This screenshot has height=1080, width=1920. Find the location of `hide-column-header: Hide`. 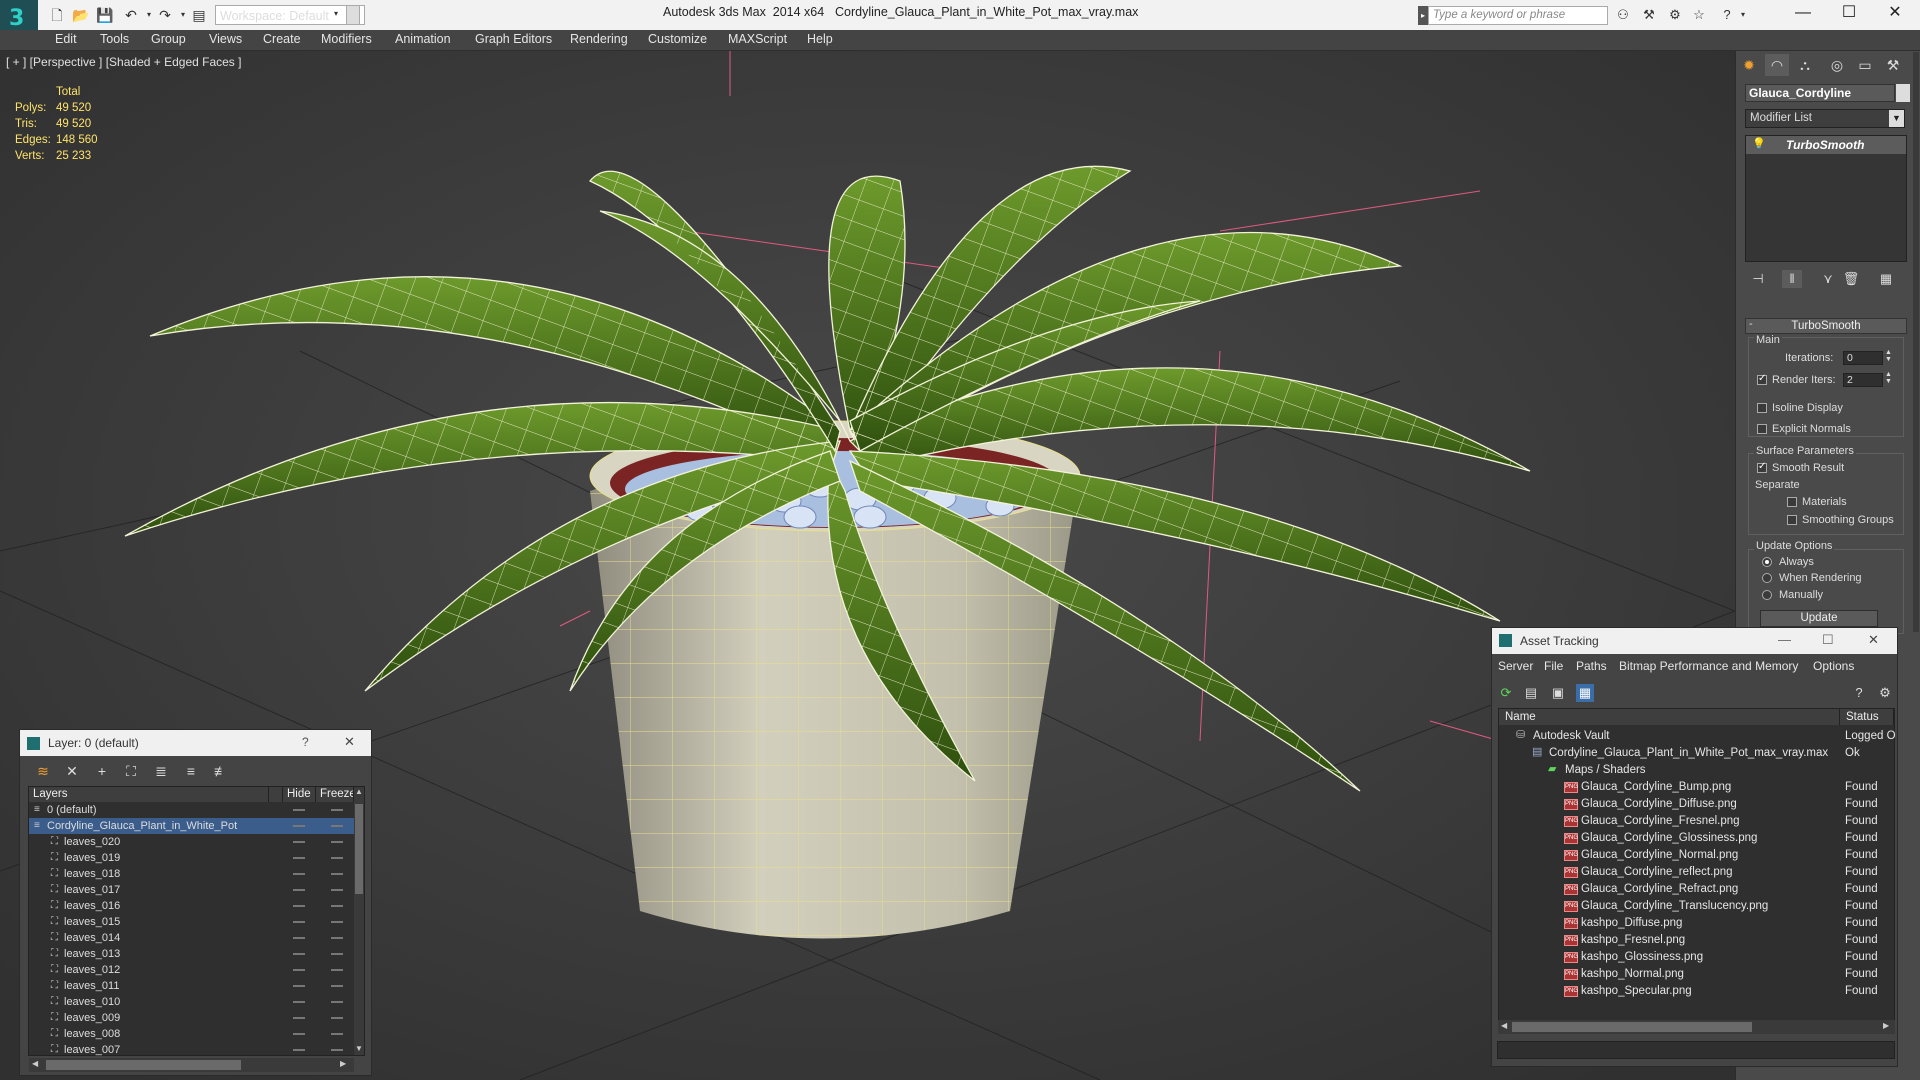

hide-column-header: Hide is located at coordinates (299, 794).